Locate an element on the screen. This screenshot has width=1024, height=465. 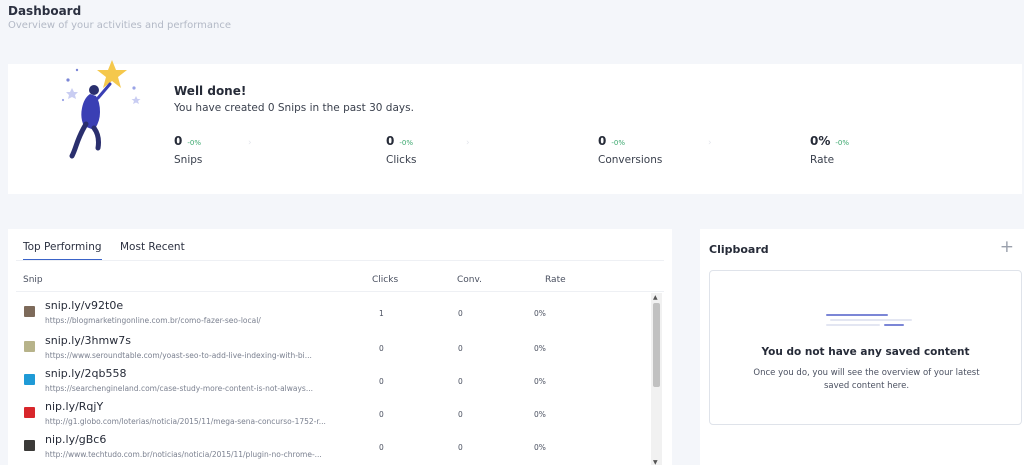
clicks-cell: 1 is located at coordinates (381, 313).